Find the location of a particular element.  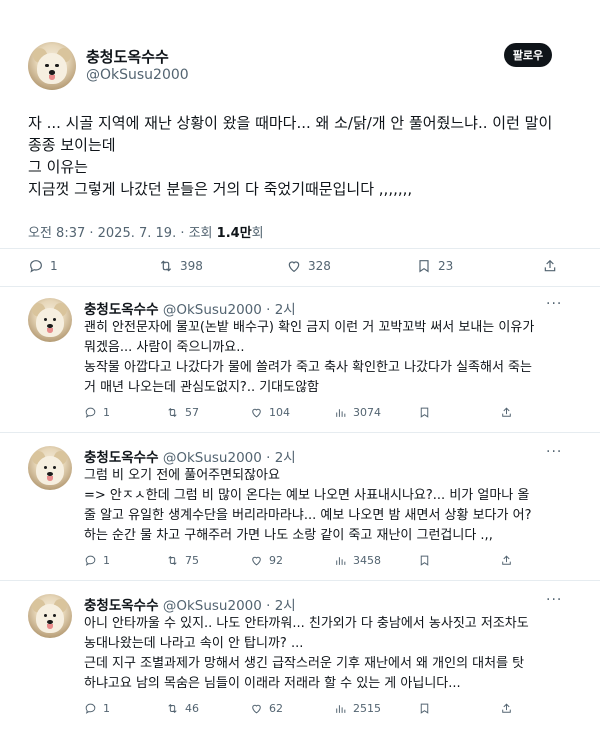

like-button: 328 is located at coordinates (308, 266).